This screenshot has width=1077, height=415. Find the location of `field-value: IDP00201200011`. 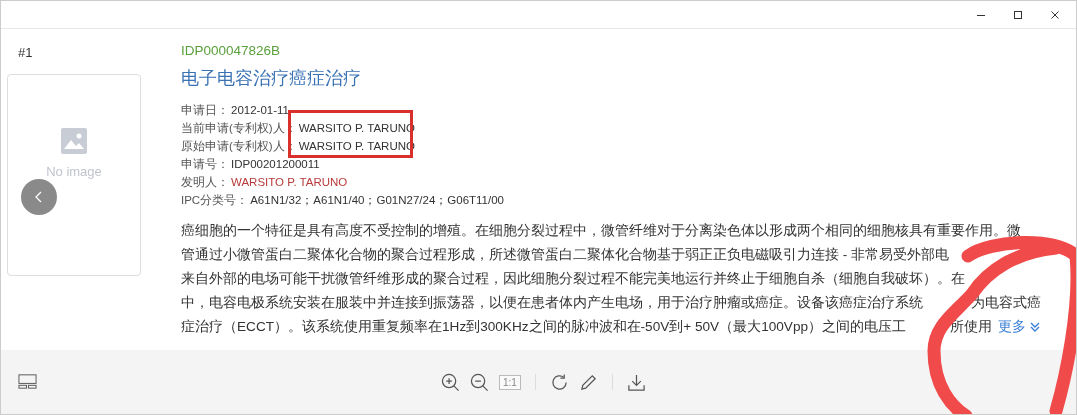

field-value: IDP00201200011 is located at coordinates (275, 164).